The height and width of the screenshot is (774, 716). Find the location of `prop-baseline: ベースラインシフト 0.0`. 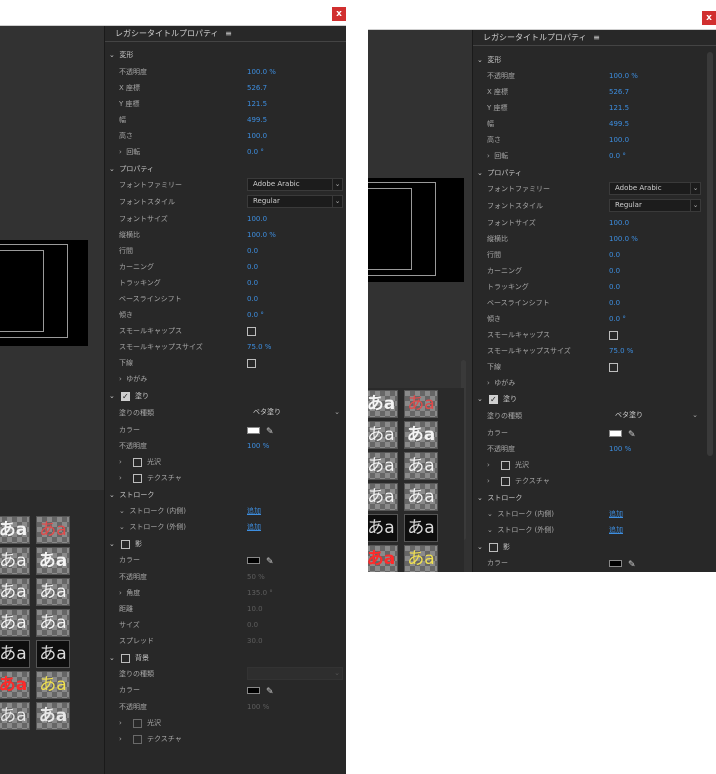

prop-baseline: ベースラインシフト 0.0 is located at coordinates (189, 299).